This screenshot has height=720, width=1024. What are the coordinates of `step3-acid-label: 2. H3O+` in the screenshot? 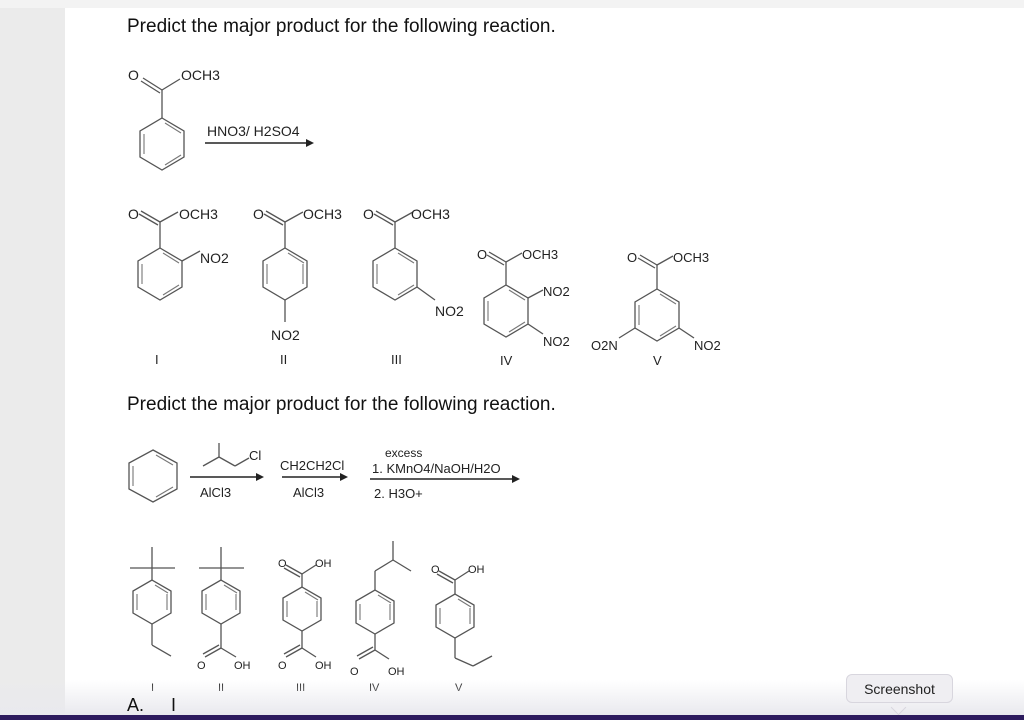 It's located at (398, 493).